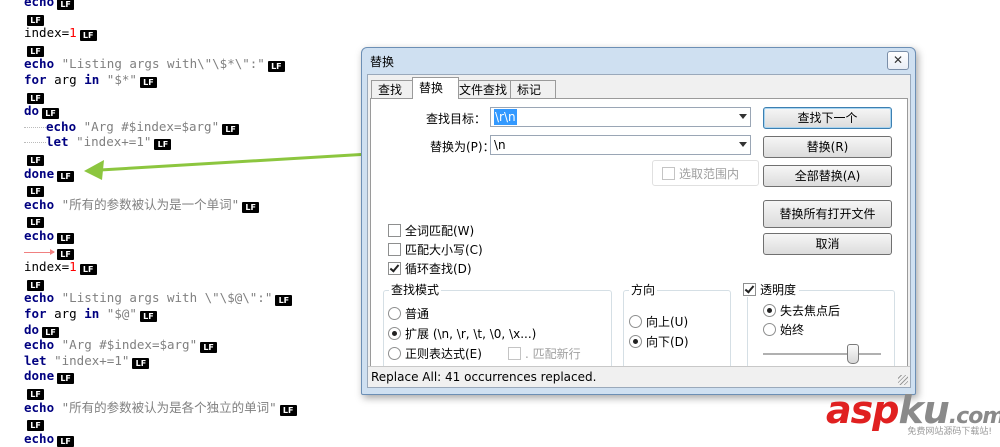 This screenshot has width=1000, height=447. Describe the element at coordinates (415, 290) in the screenshot. I see `search-mode-title: 查找模式` at that location.